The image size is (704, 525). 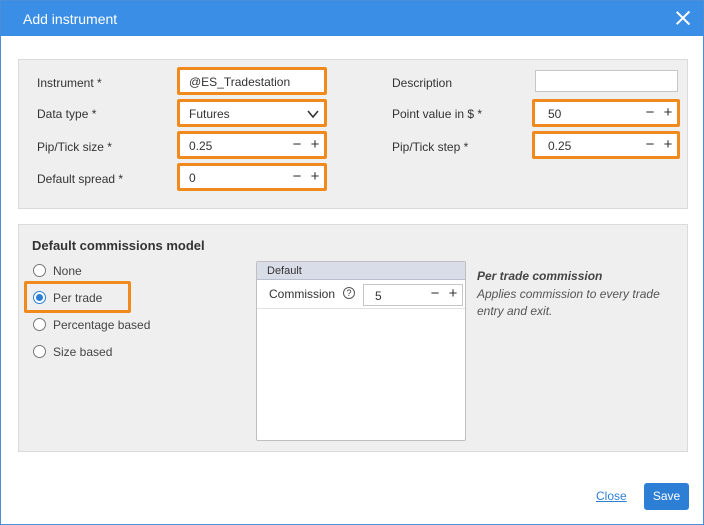 What do you see at coordinates (74, 147) in the screenshot?
I see `pip-tick-size-label: Pip/Tick size *` at bounding box center [74, 147].